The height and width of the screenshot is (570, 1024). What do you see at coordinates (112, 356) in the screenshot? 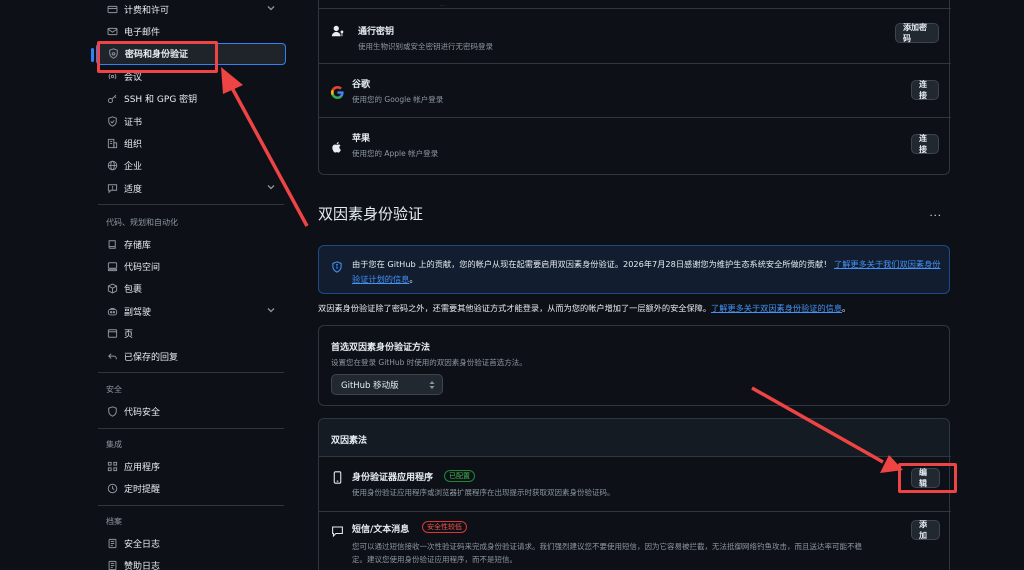
I see `reply-icon` at bounding box center [112, 356].